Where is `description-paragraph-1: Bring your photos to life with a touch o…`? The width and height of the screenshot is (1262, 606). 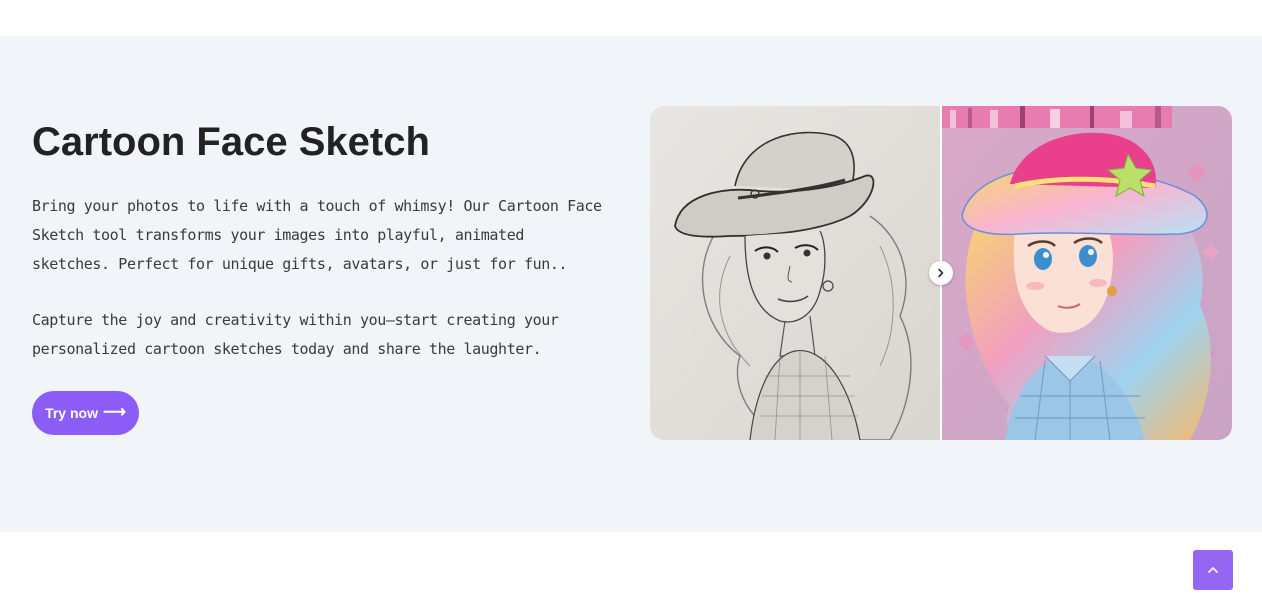 description-paragraph-1: Bring your photos to life with a touch o… is located at coordinates (317, 235).